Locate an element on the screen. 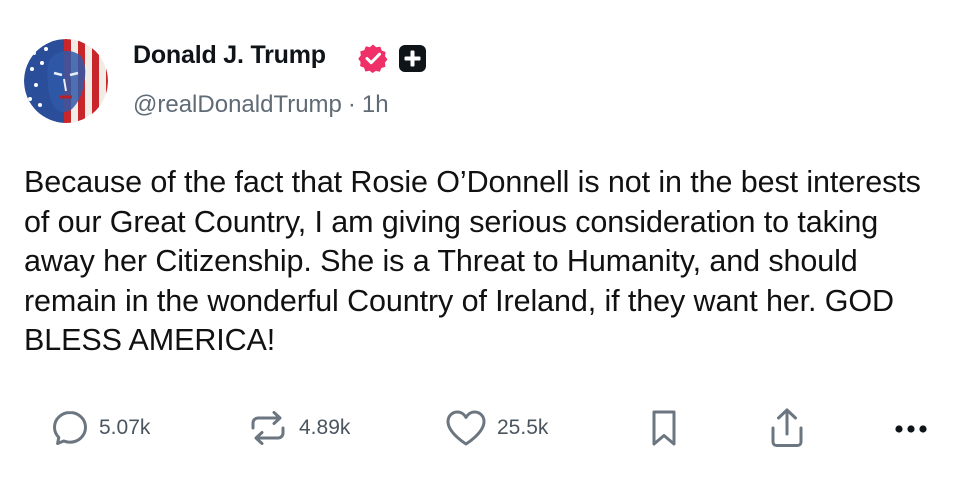 The height and width of the screenshot is (482, 972). more-icon is located at coordinates (911, 429).